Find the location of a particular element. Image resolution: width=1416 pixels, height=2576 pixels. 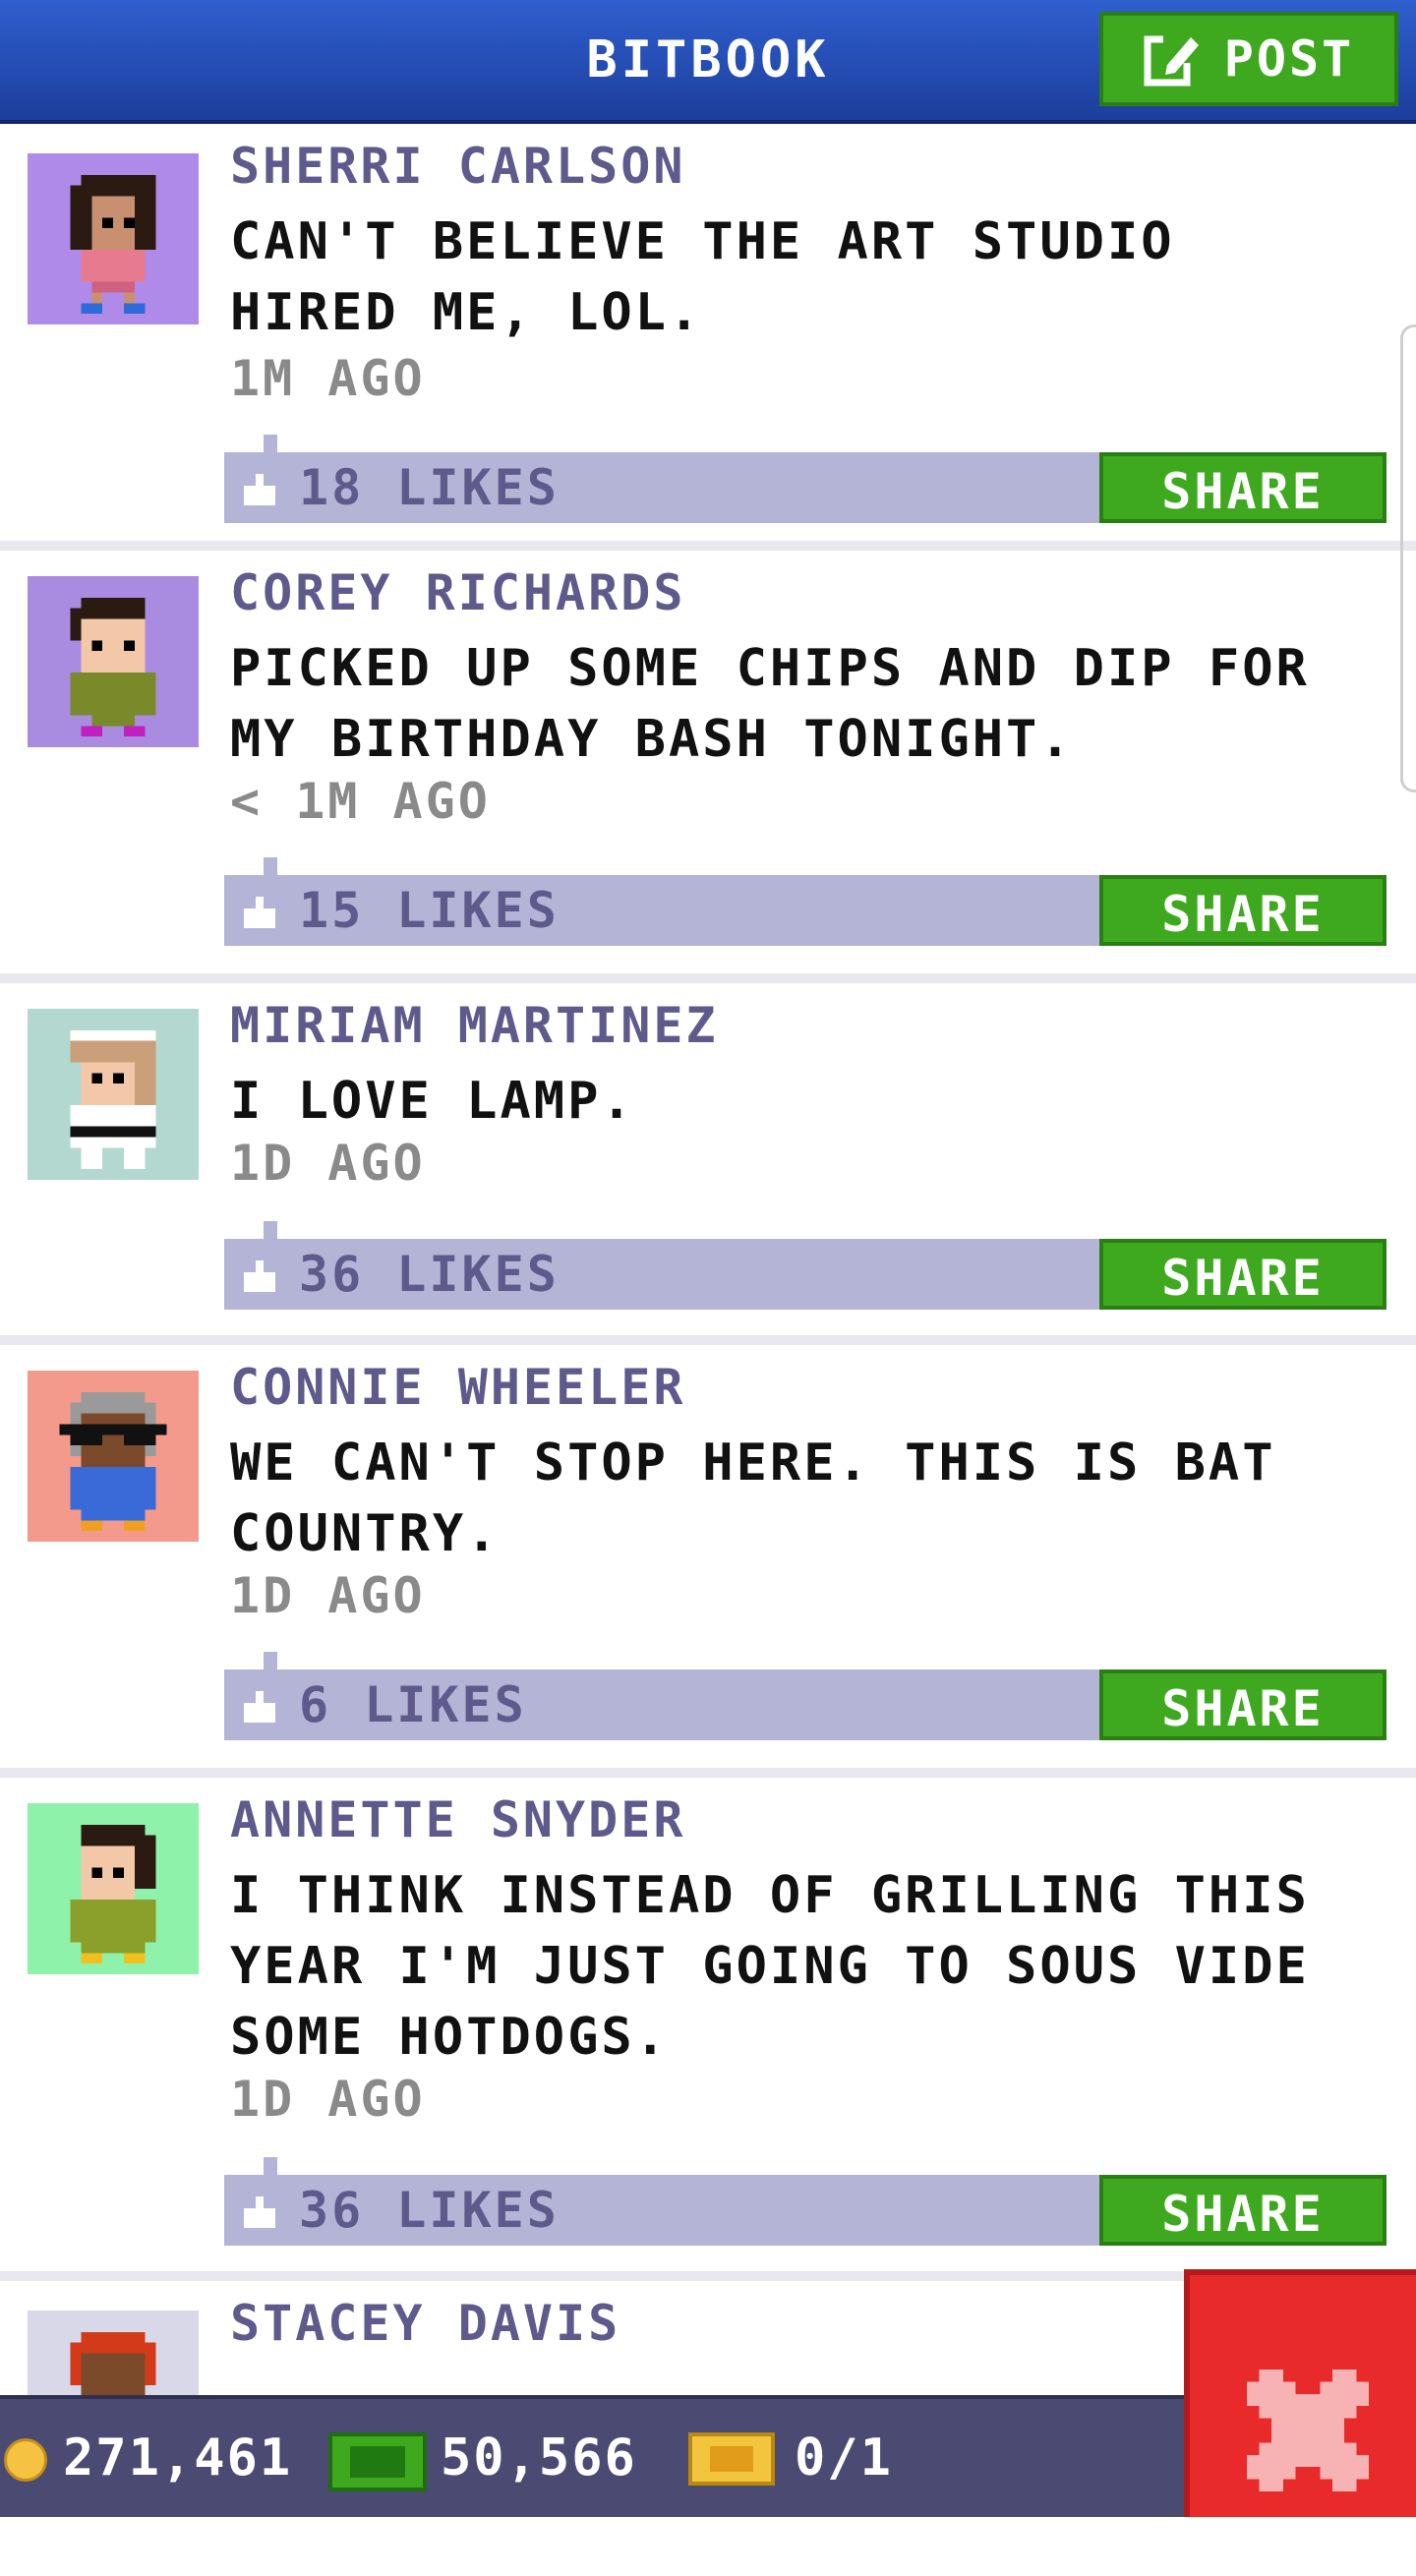

compose-icon is located at coordinates (1171, 61).